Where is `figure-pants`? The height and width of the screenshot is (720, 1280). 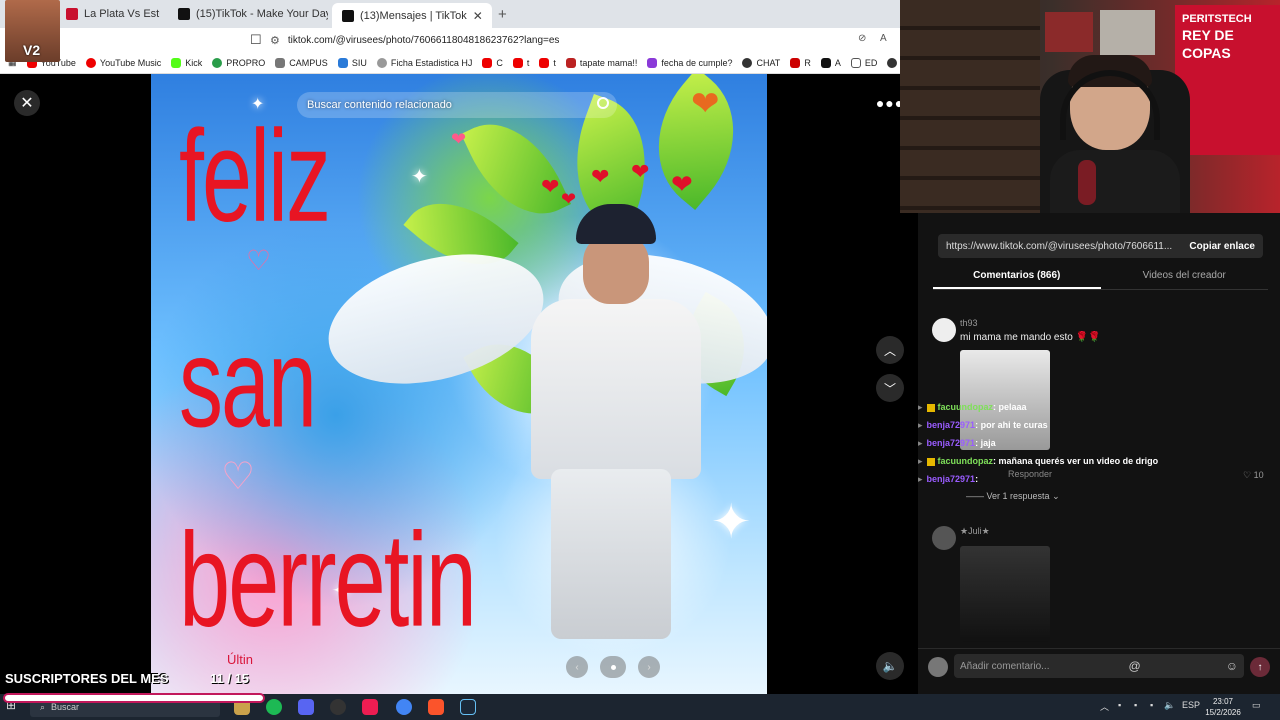
figure-pants is located at coordinates (611, 554).